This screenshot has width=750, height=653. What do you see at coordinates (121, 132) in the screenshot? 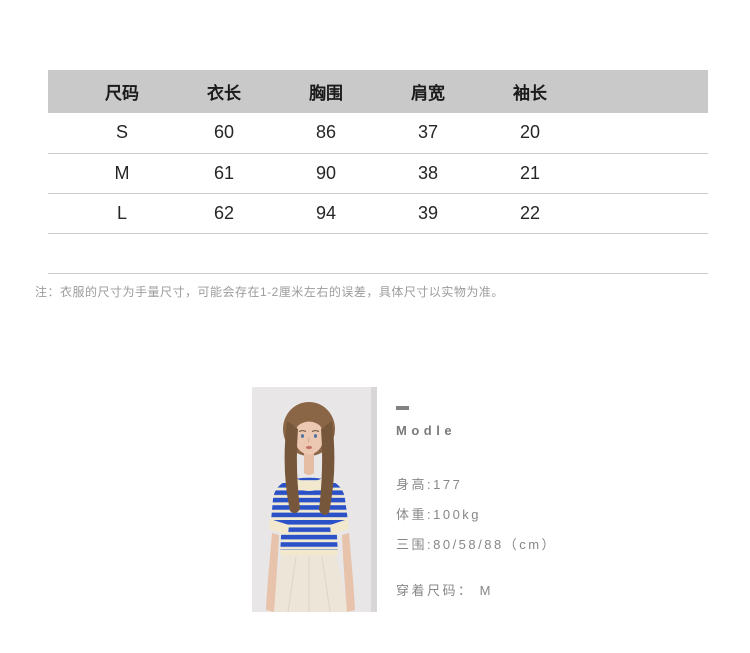
I see `cell-size: S` at bounding box center [121, 132].